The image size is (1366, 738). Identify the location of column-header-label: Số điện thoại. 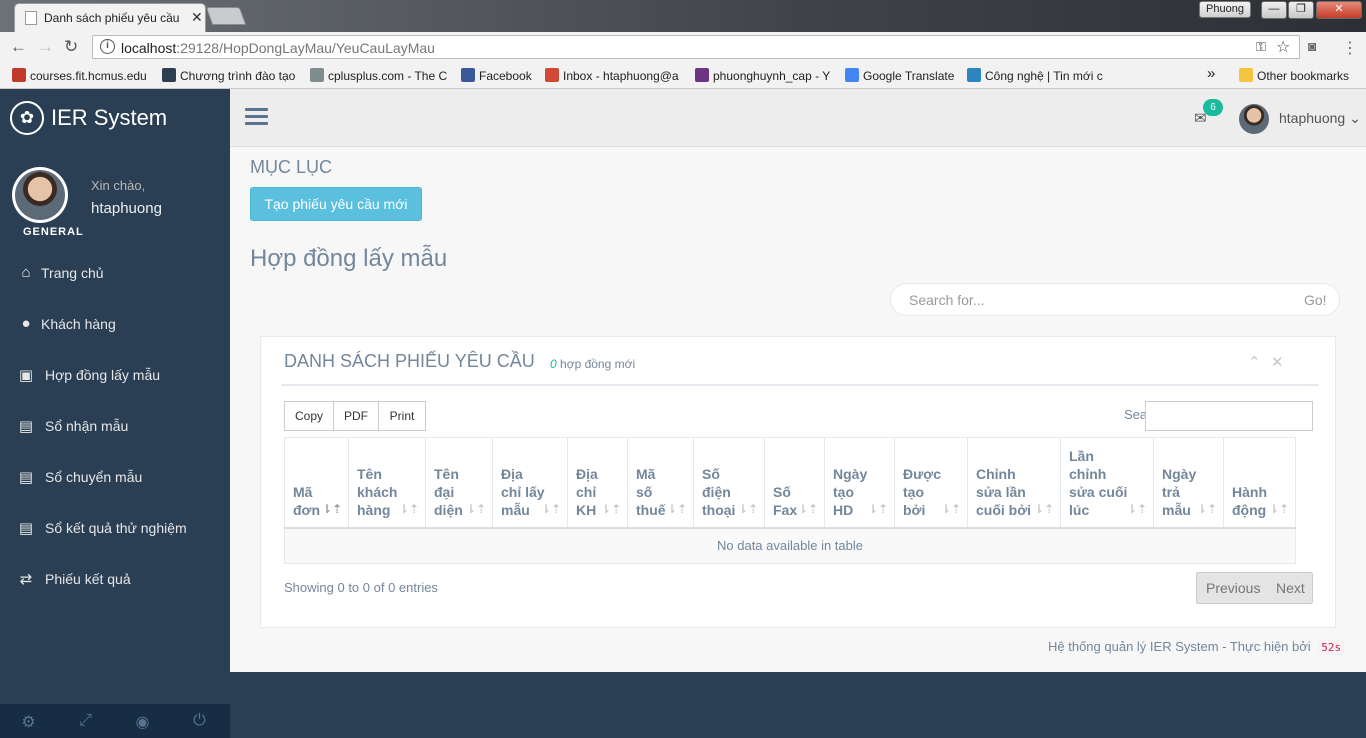
(719, 491).